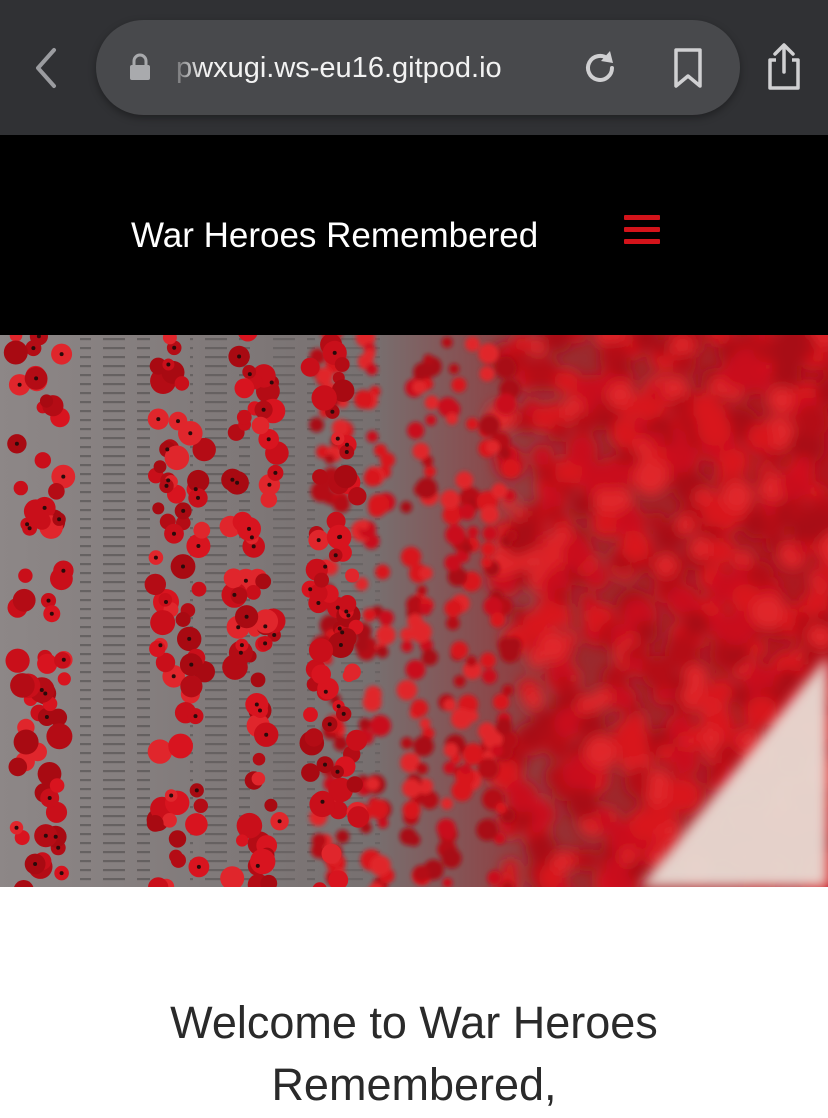 This screenshot has height=1118, width=828. Describe the element at coordinates (414, 1084) in the screenshot. I see `welcome-line-2: Remembered,` at that location.